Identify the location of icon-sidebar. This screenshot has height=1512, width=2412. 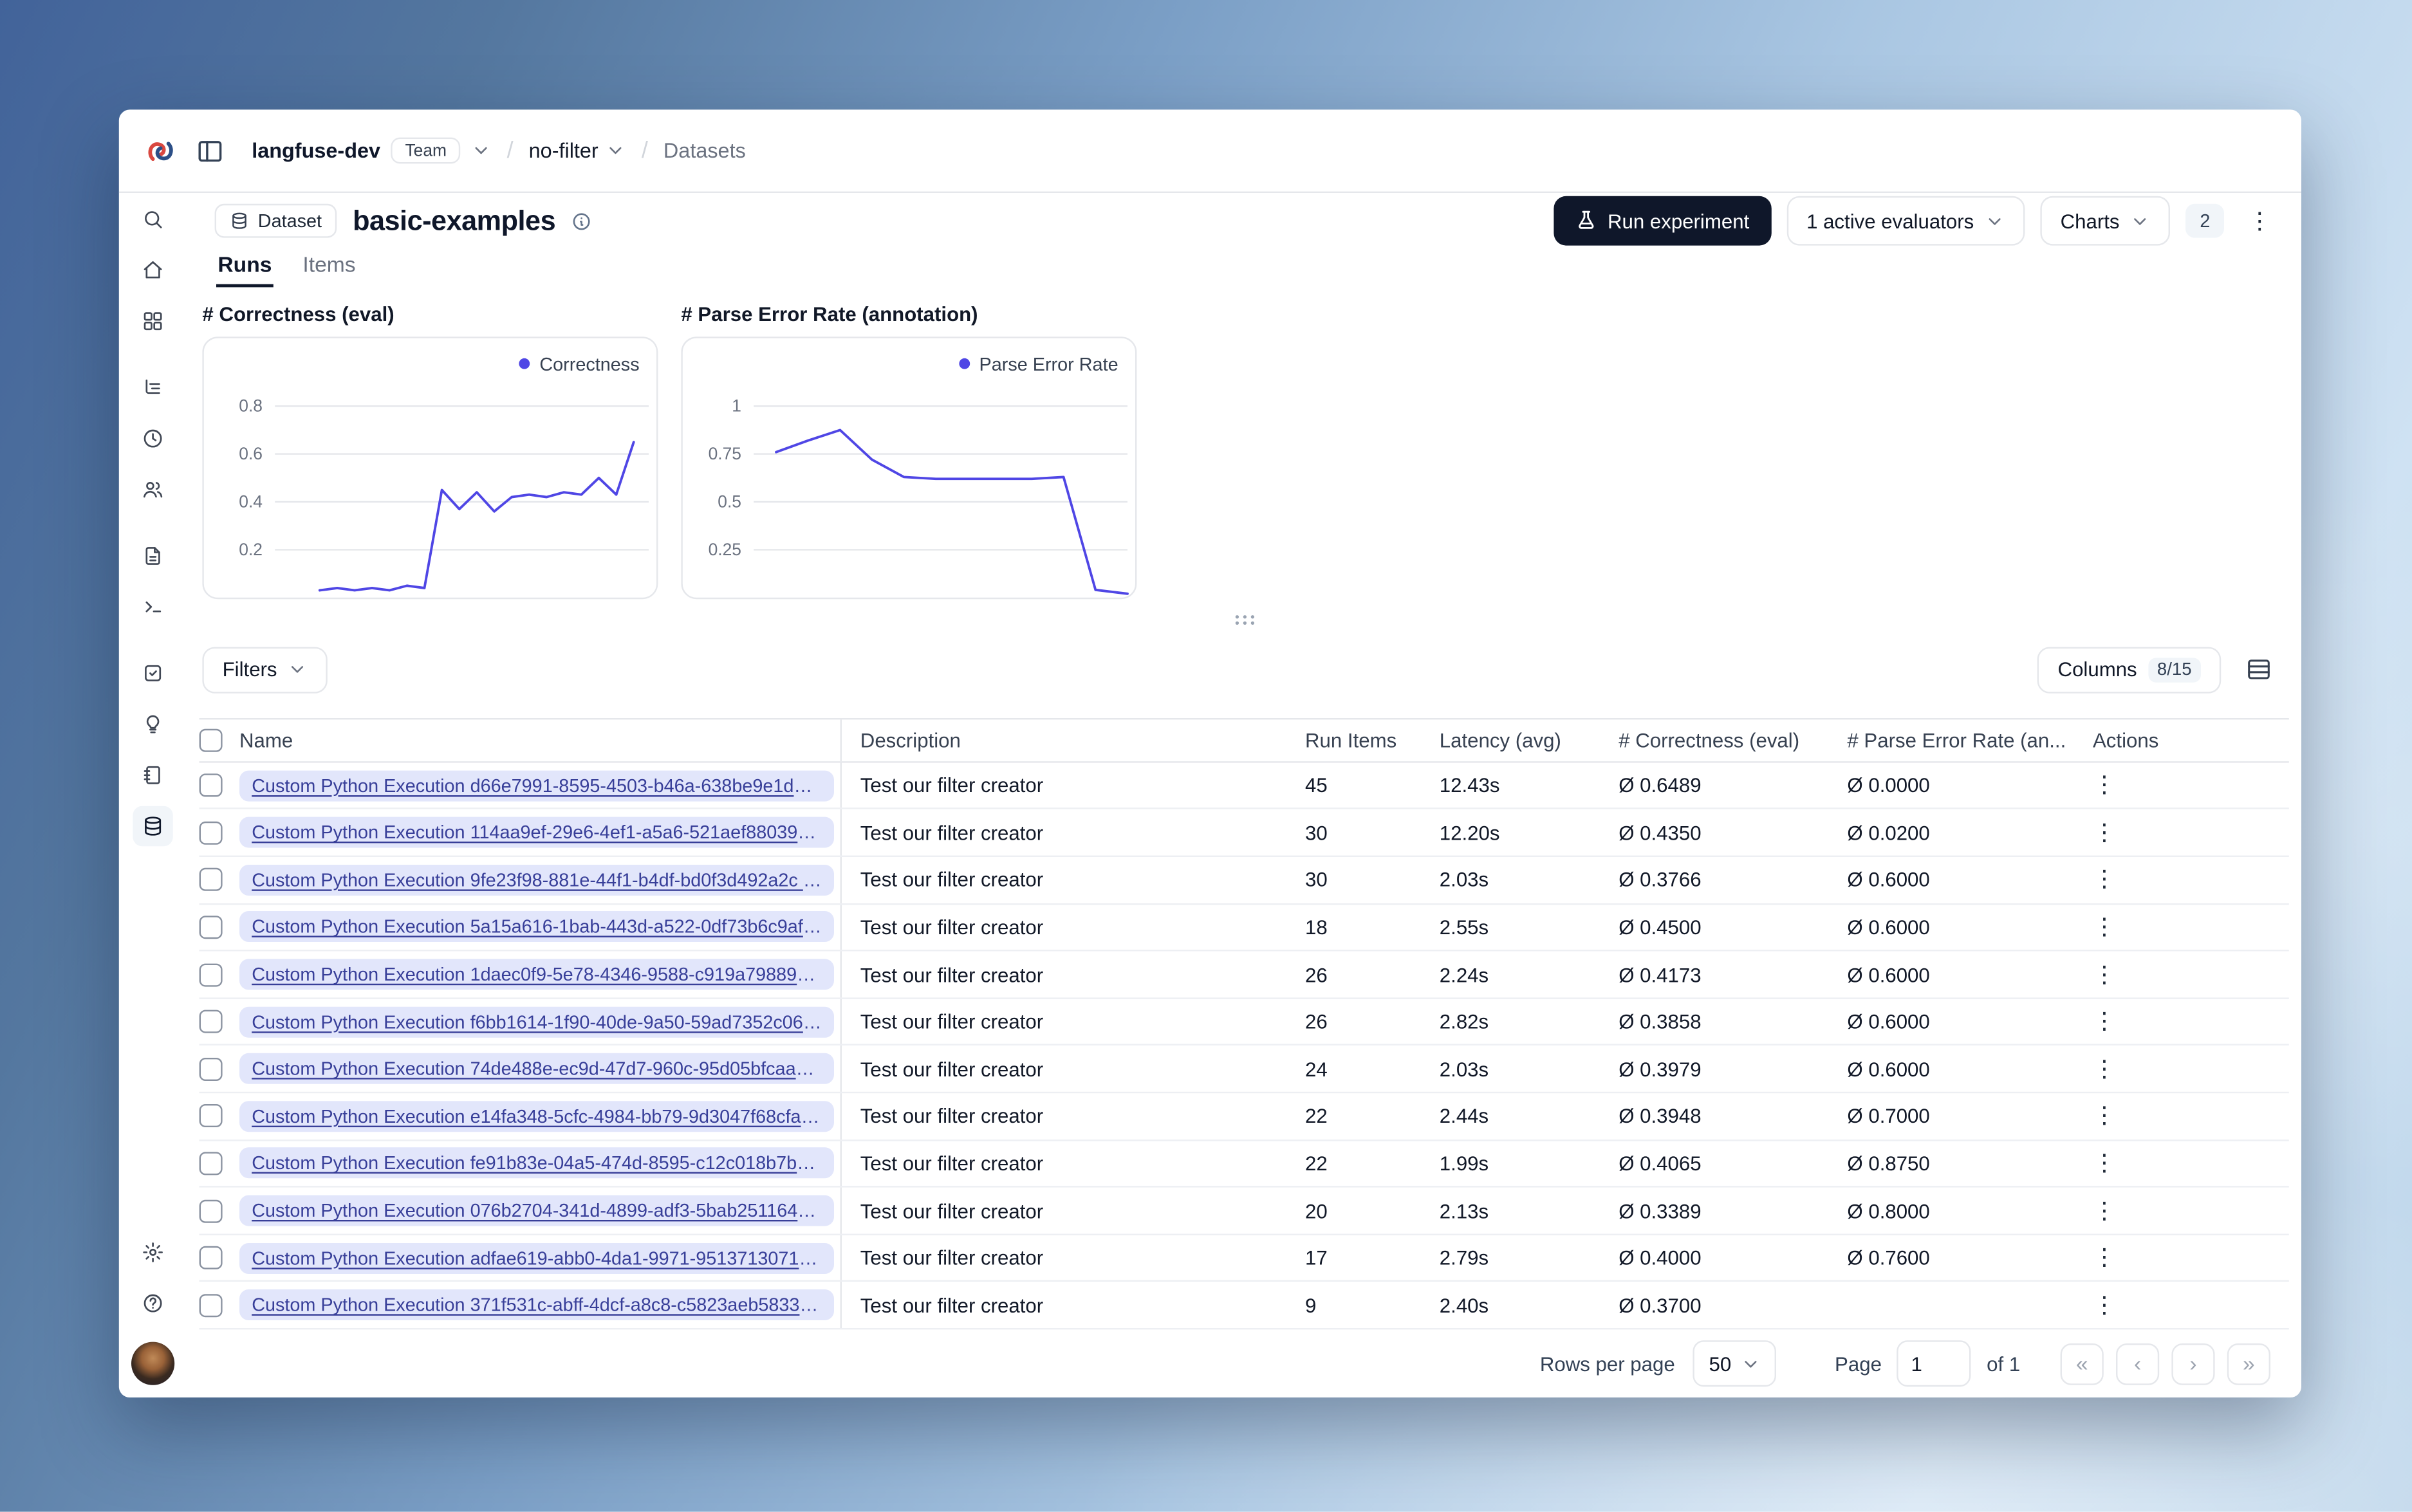
(153, 795).